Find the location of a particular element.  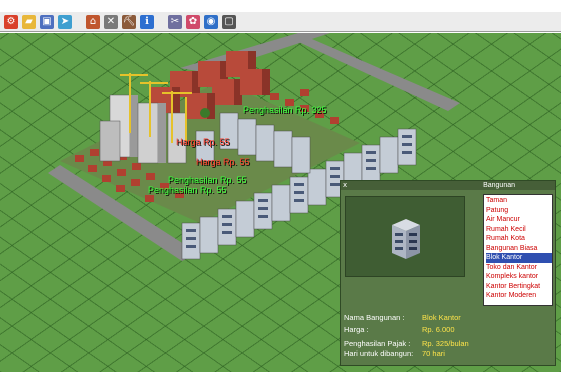

demolish-icon: ✕ is located at coordinates (111, 21).